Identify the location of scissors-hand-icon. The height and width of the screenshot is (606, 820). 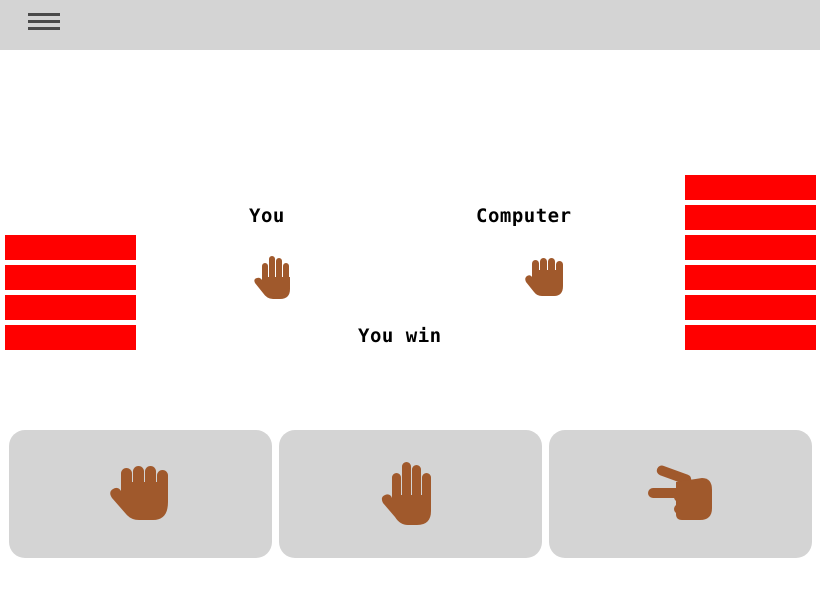
(679, 492).